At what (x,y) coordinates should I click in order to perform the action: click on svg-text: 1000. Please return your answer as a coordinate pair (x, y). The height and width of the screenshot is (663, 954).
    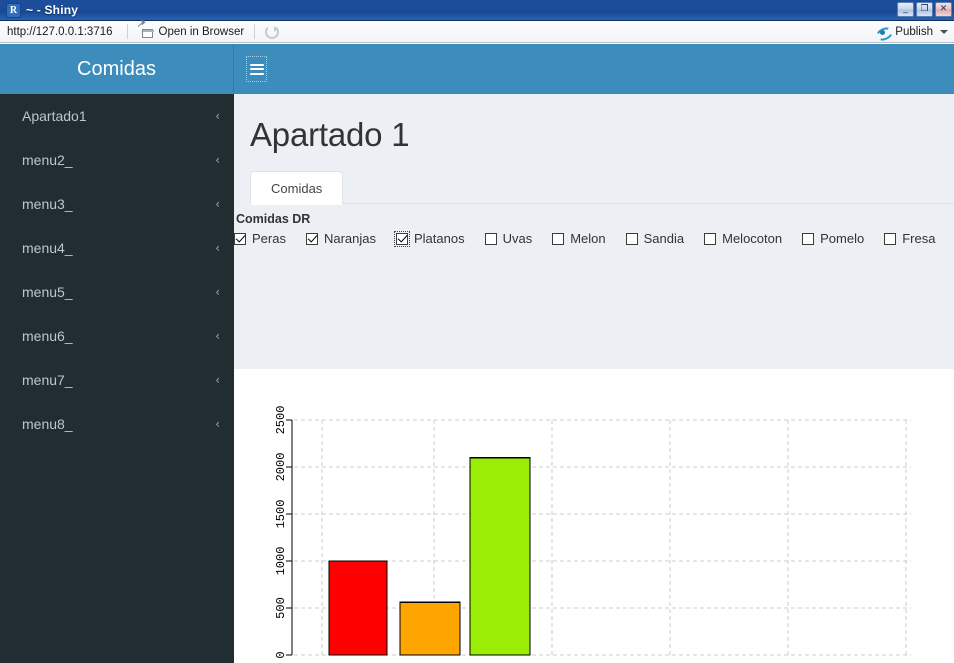
    Looking at the image, I should click on (281, 561).